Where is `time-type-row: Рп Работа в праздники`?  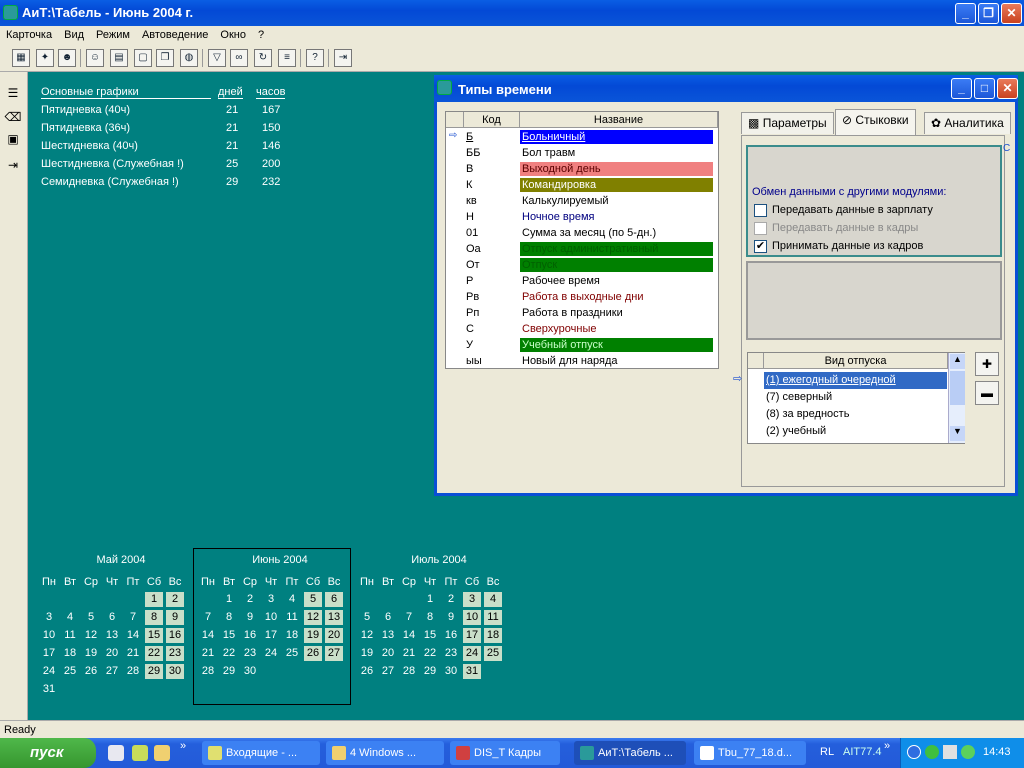 time-type-row: Рп Работа в праздники is located at coordinates (582, 313).